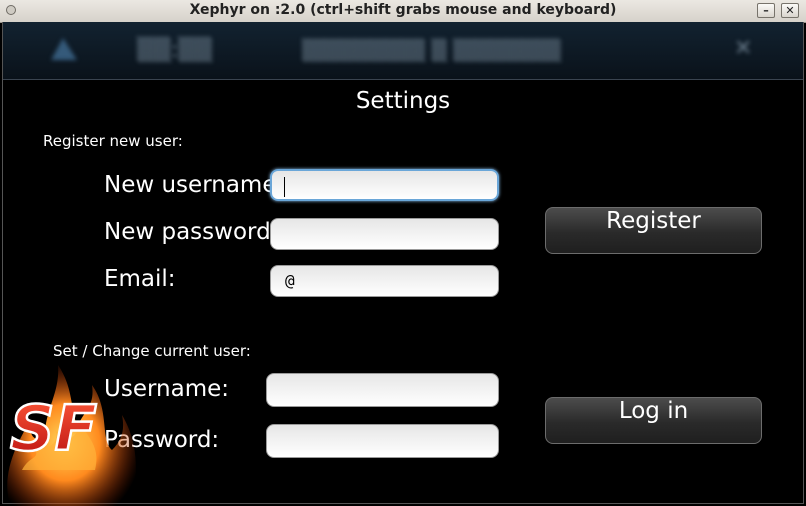  I want to click on register-button: Register, so click(653, 230).